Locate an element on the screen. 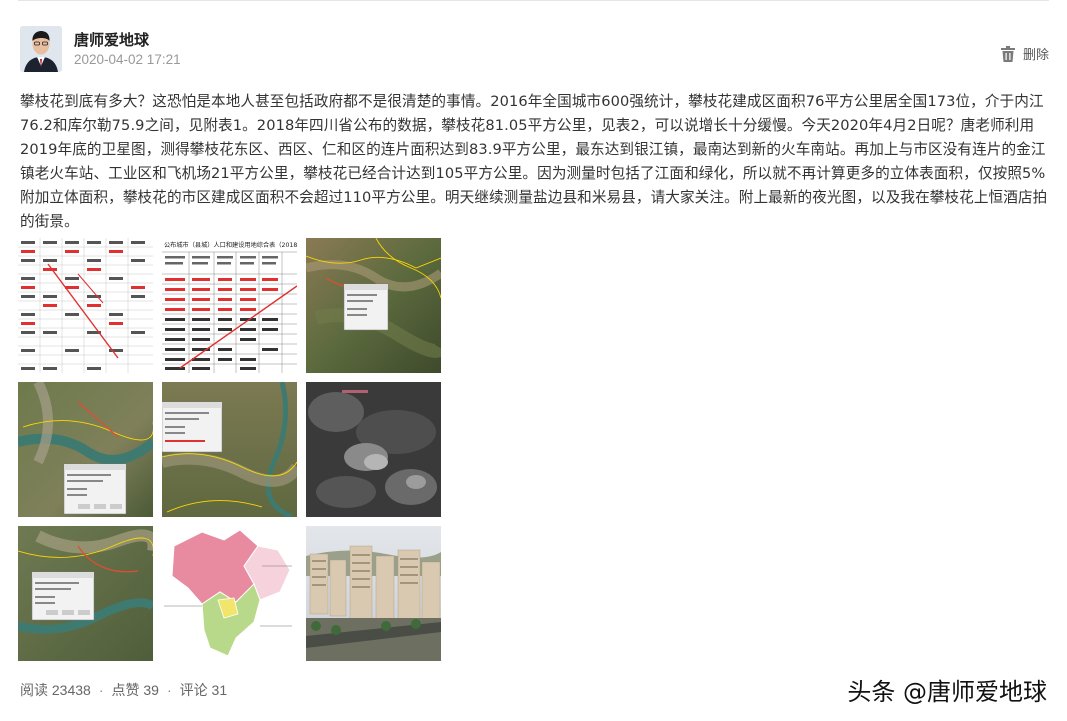 Image resolution: width=1067 pixels, height=721 pixels. like-count: 点赞 39 is located at coordinates (135, 690).